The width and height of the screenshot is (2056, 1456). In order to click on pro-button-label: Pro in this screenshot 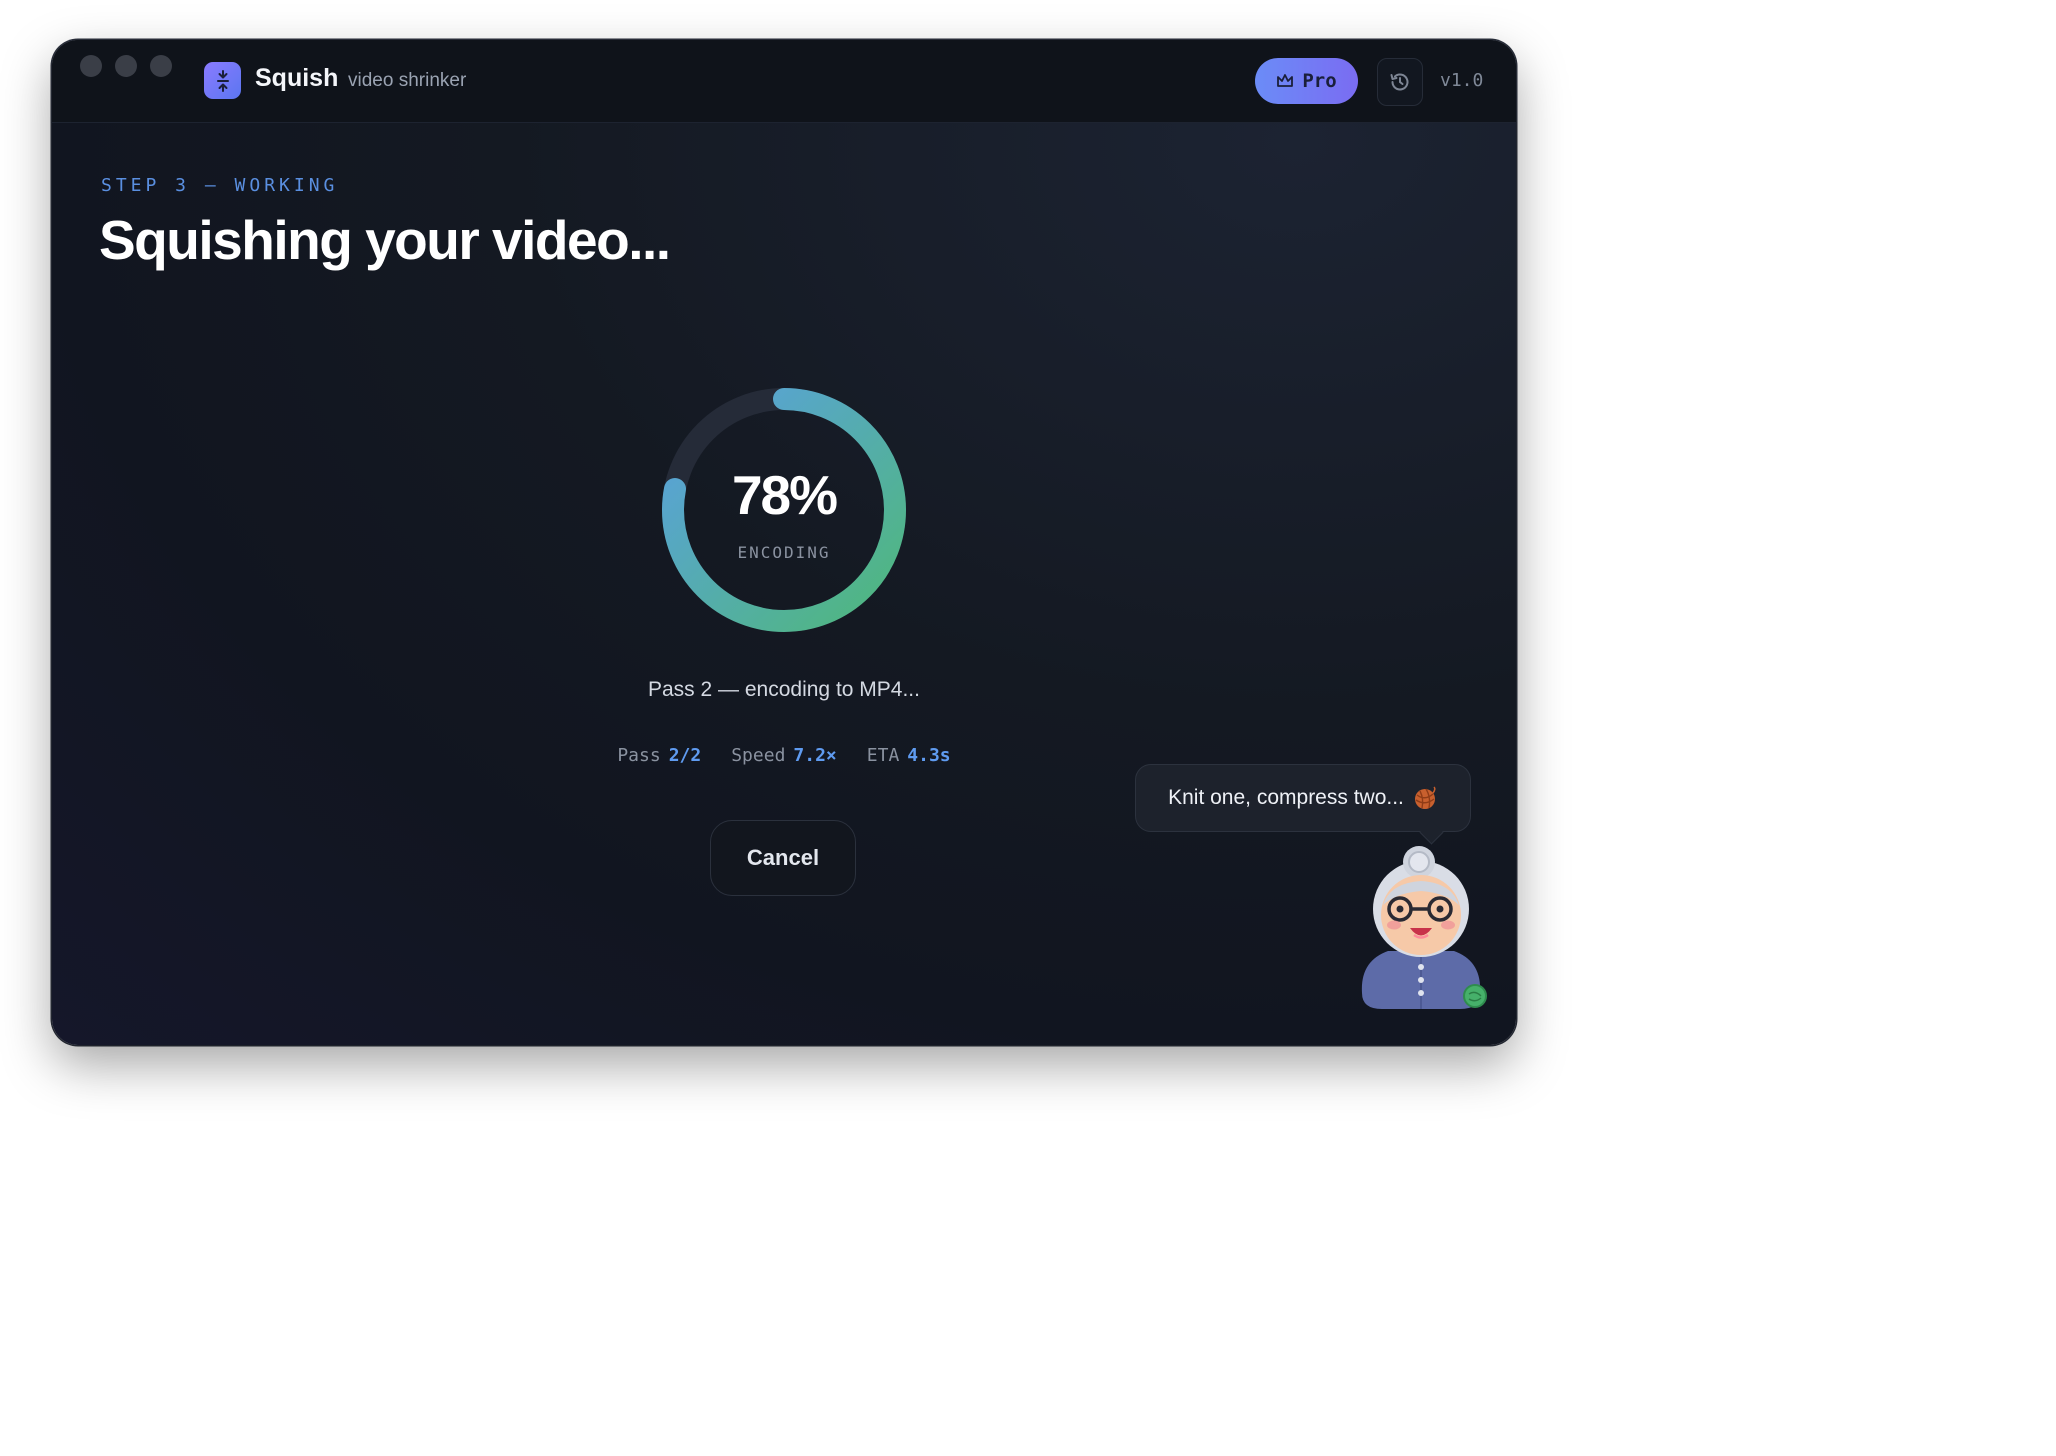, I will do `click(1319, 81)`.